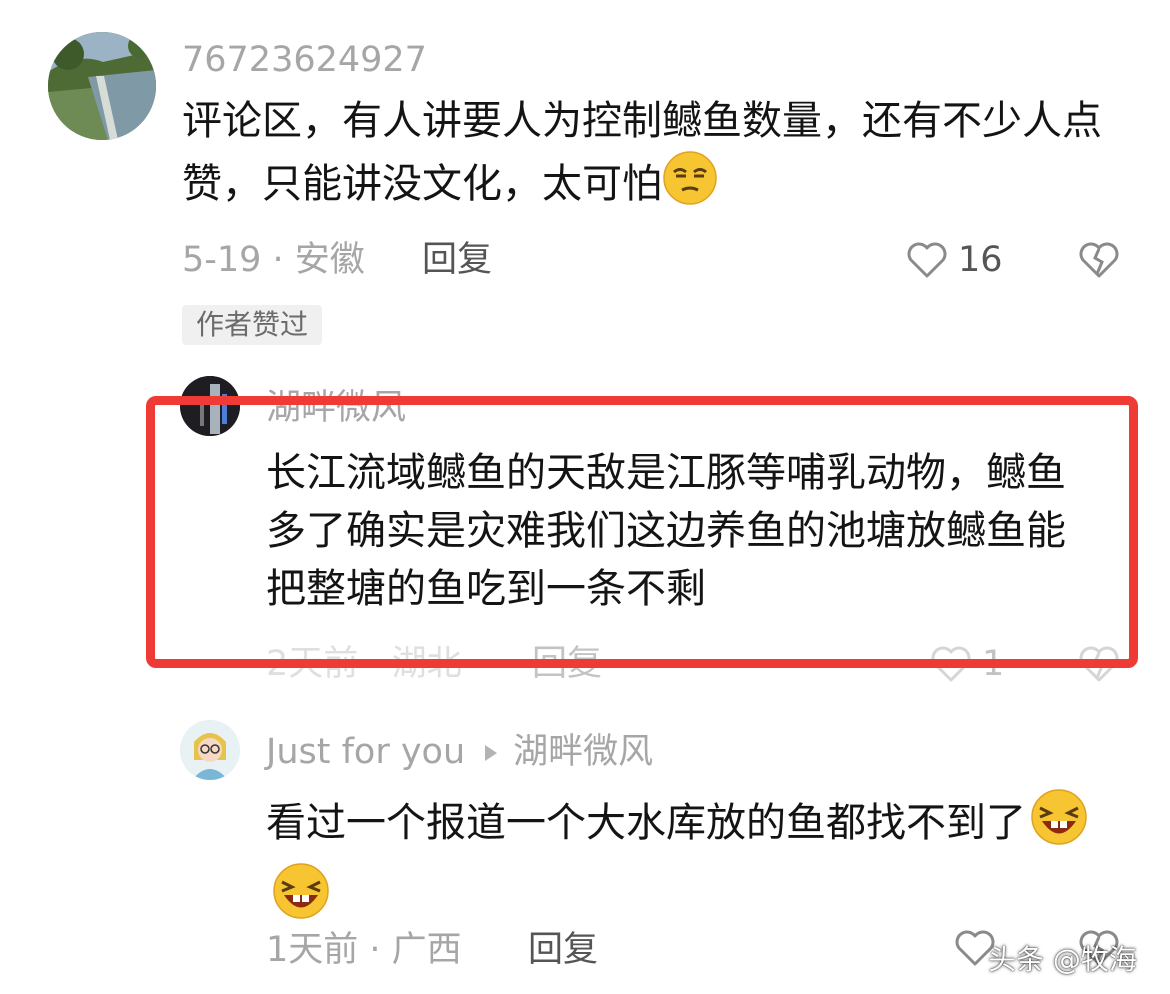 The image size is (1170, 994). What do you see at coordinates (491, 752) in the screenshot?
I see `triangle-right-icon` at bounding box center [491, 752].